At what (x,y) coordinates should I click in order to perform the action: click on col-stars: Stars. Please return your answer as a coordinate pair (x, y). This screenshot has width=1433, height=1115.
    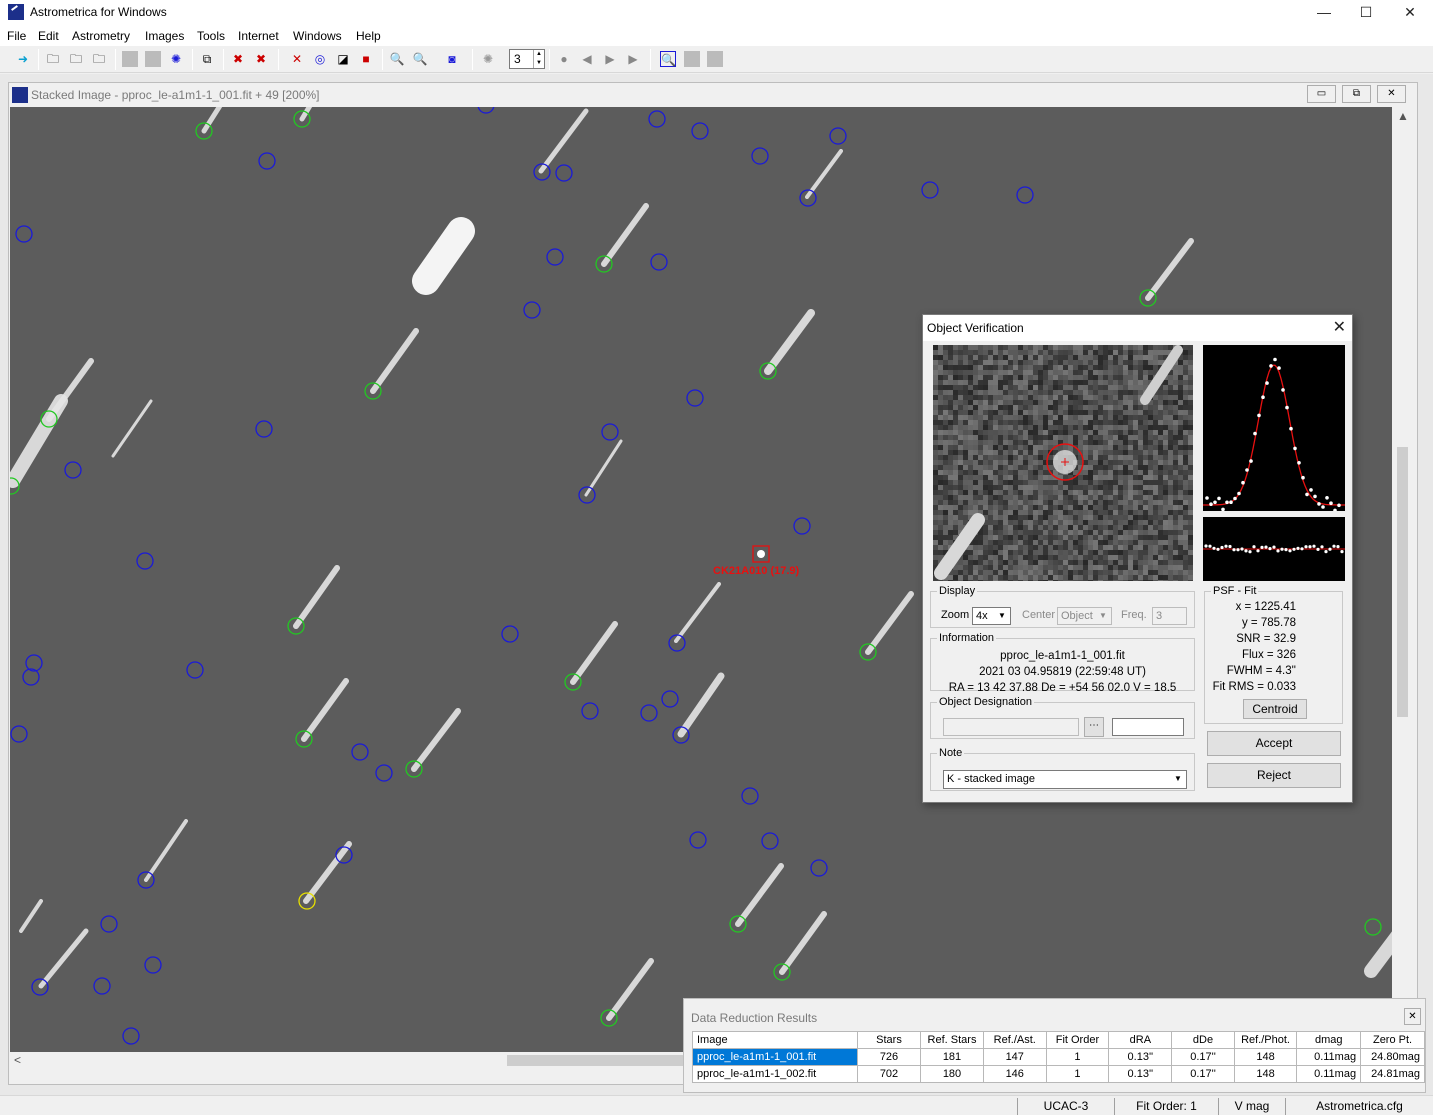
    Looking at the image, I should click on (889, 1040).